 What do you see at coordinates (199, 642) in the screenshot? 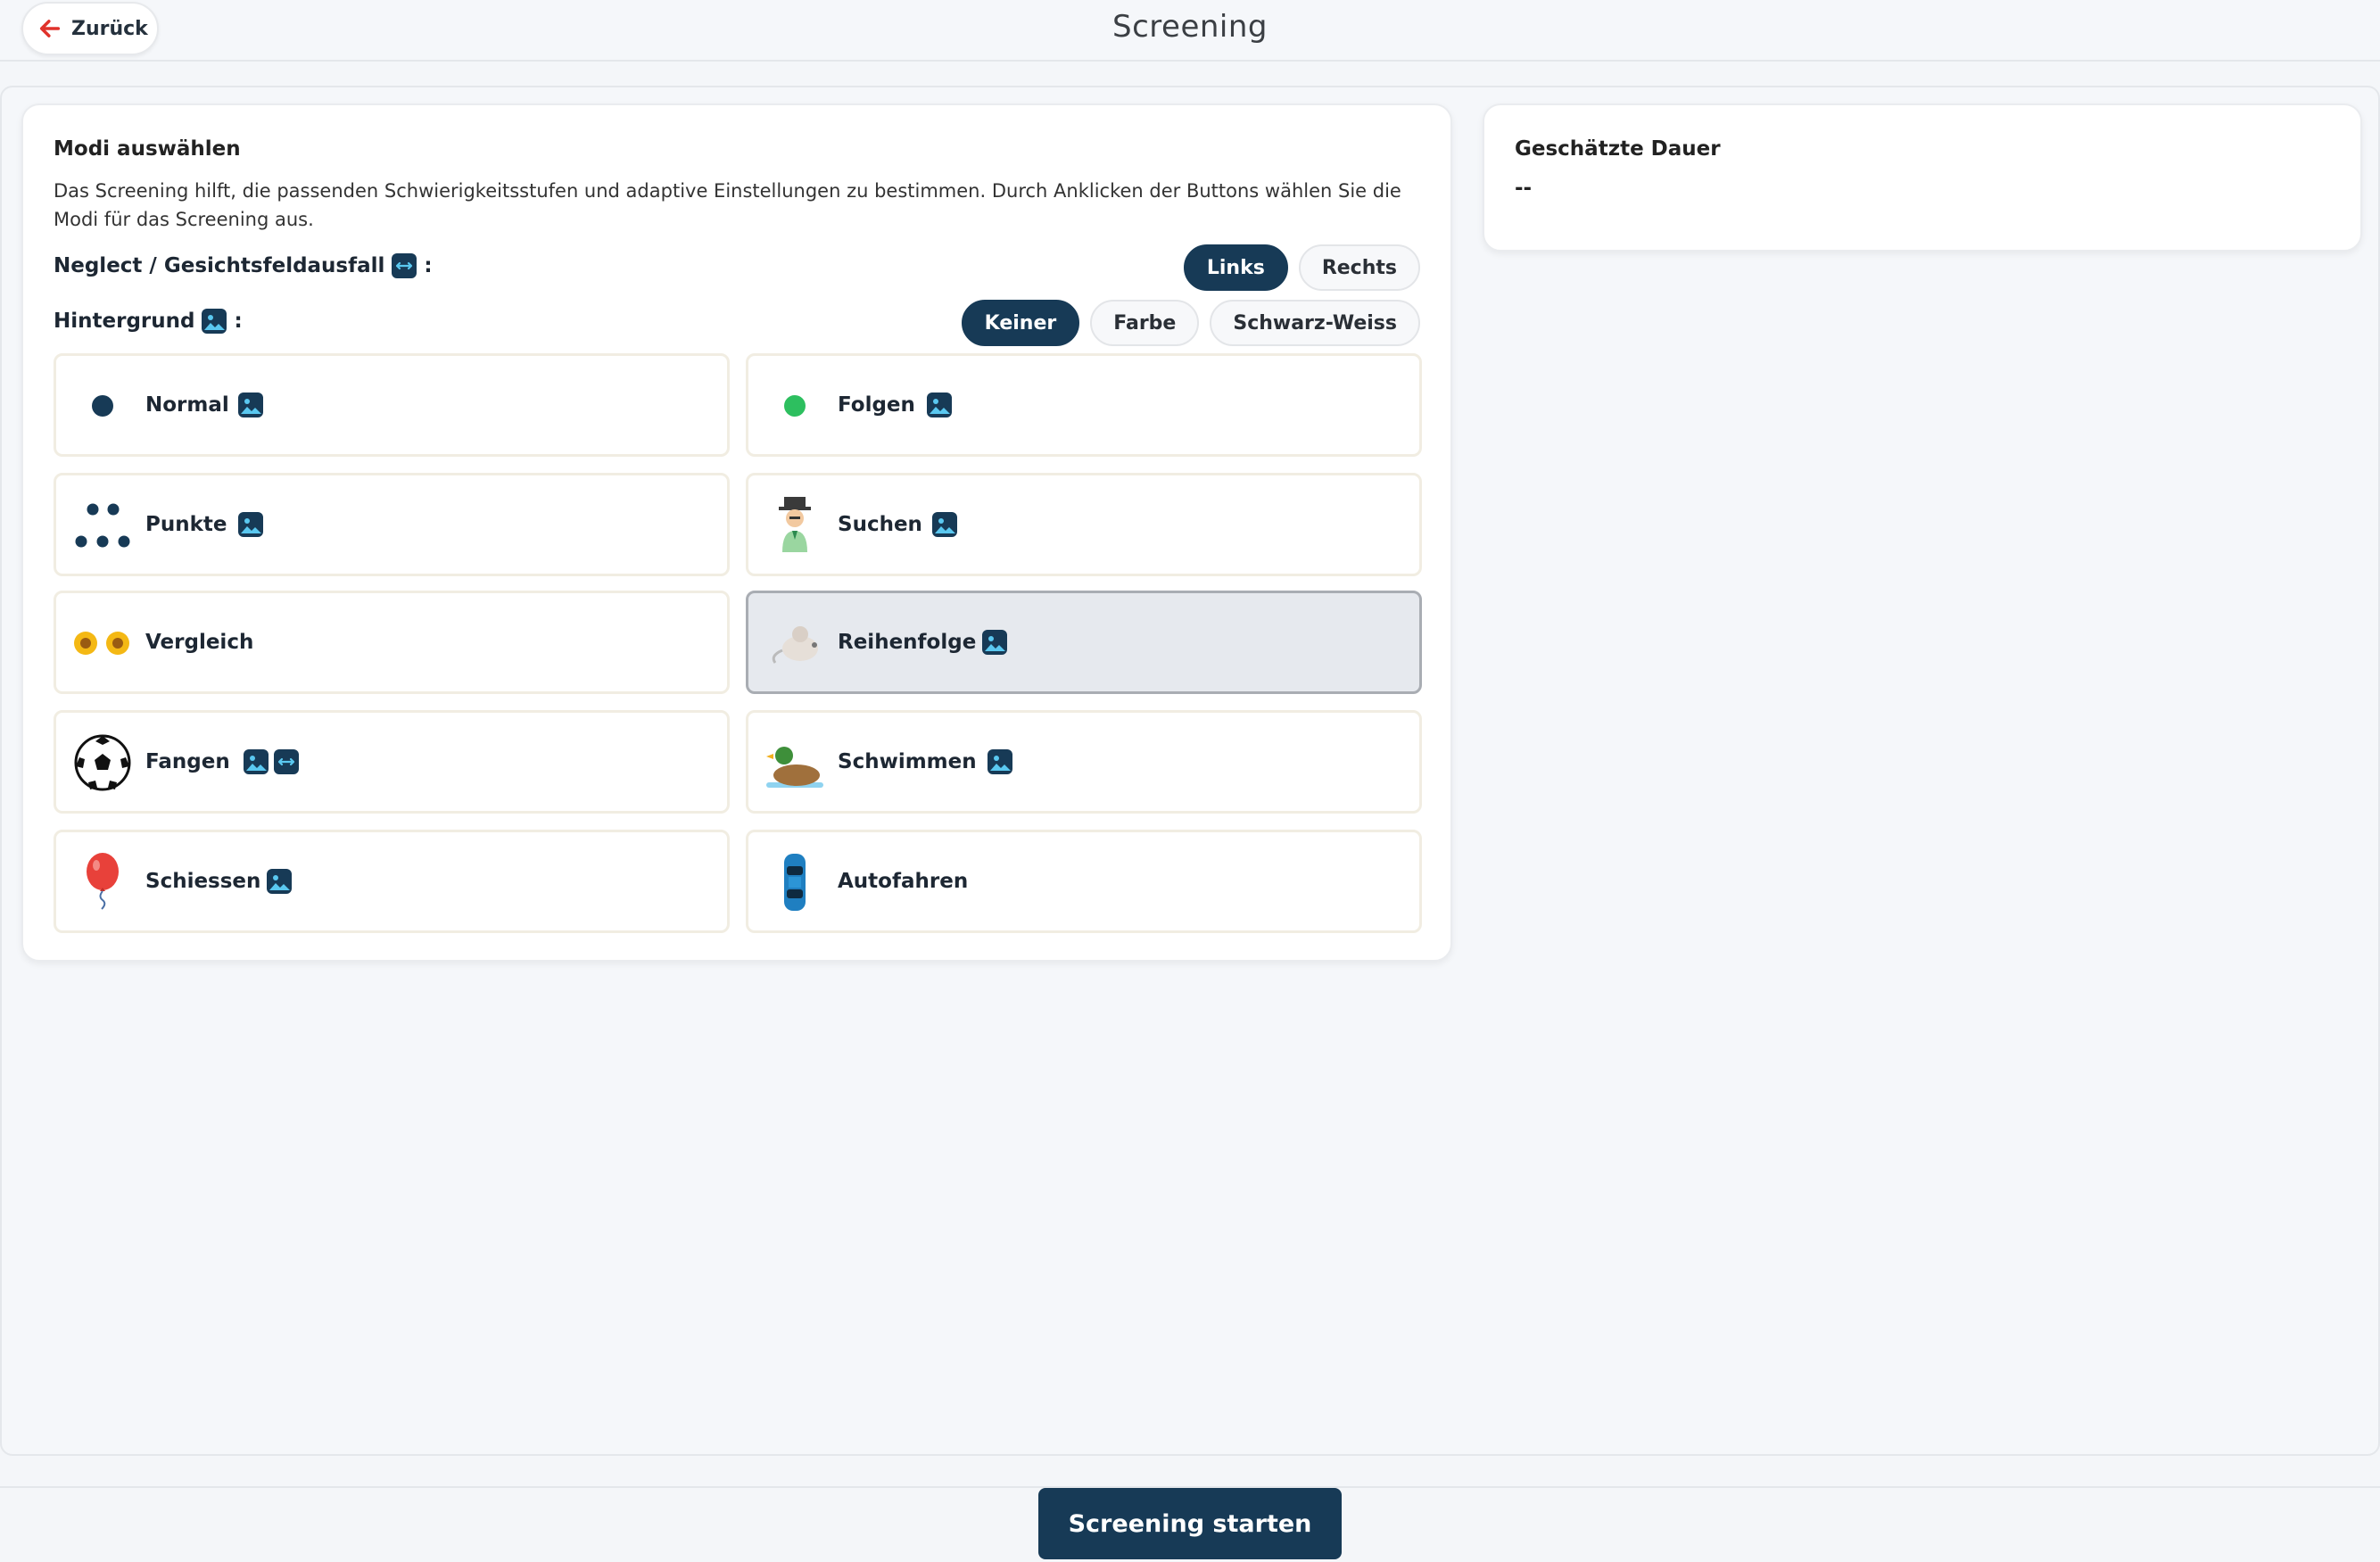
I see `mode-name: Vergleich` at bounding box center [199, 642].